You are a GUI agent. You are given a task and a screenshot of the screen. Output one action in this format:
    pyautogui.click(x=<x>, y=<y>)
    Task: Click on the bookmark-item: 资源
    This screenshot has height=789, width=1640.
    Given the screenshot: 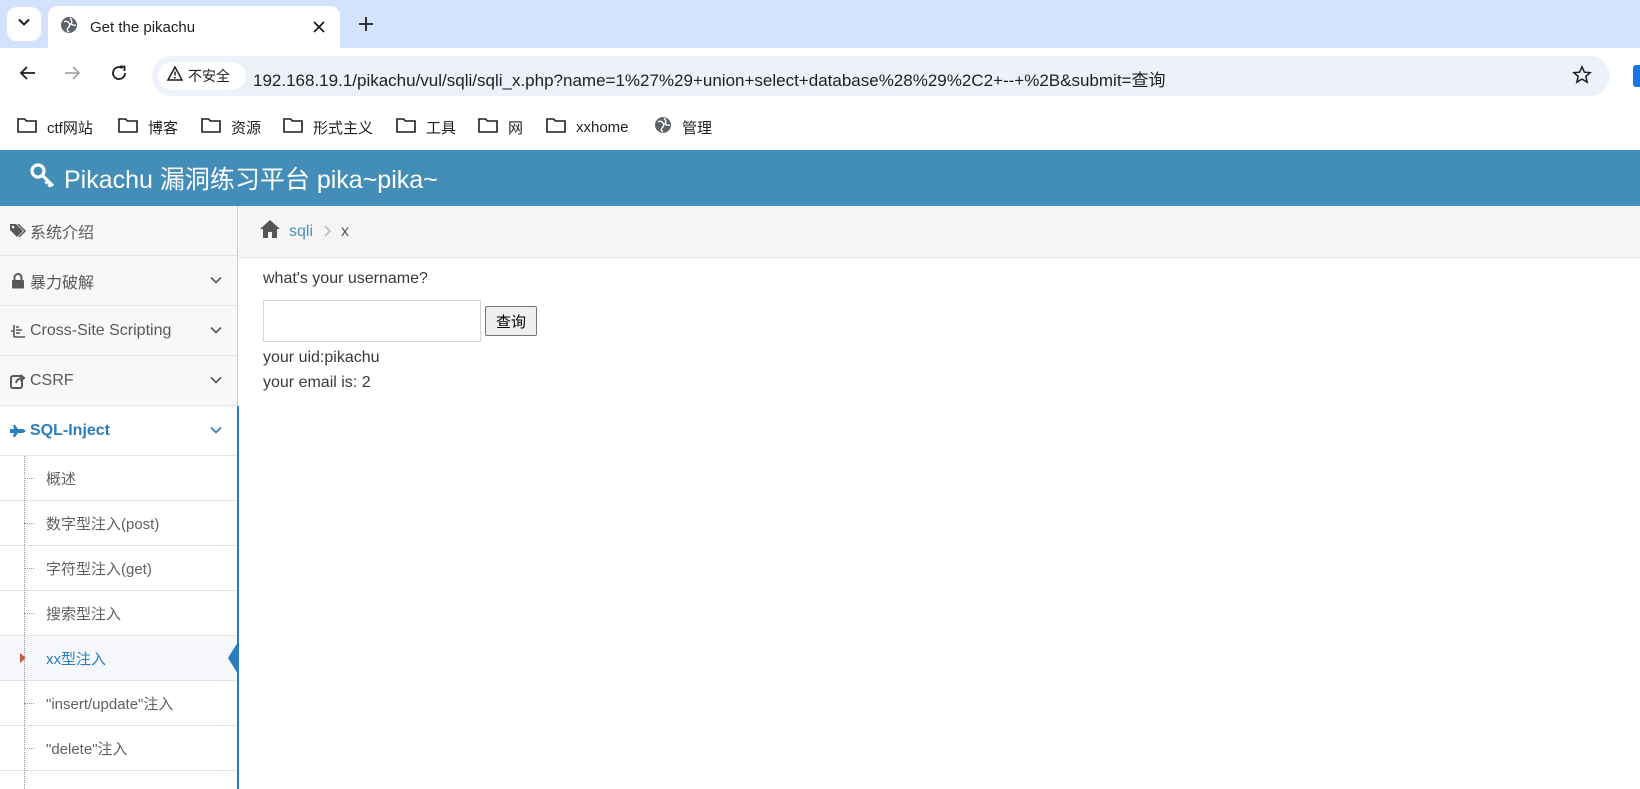 What is the action you would take?
    pyautogui.click(x=231, y=127)
    